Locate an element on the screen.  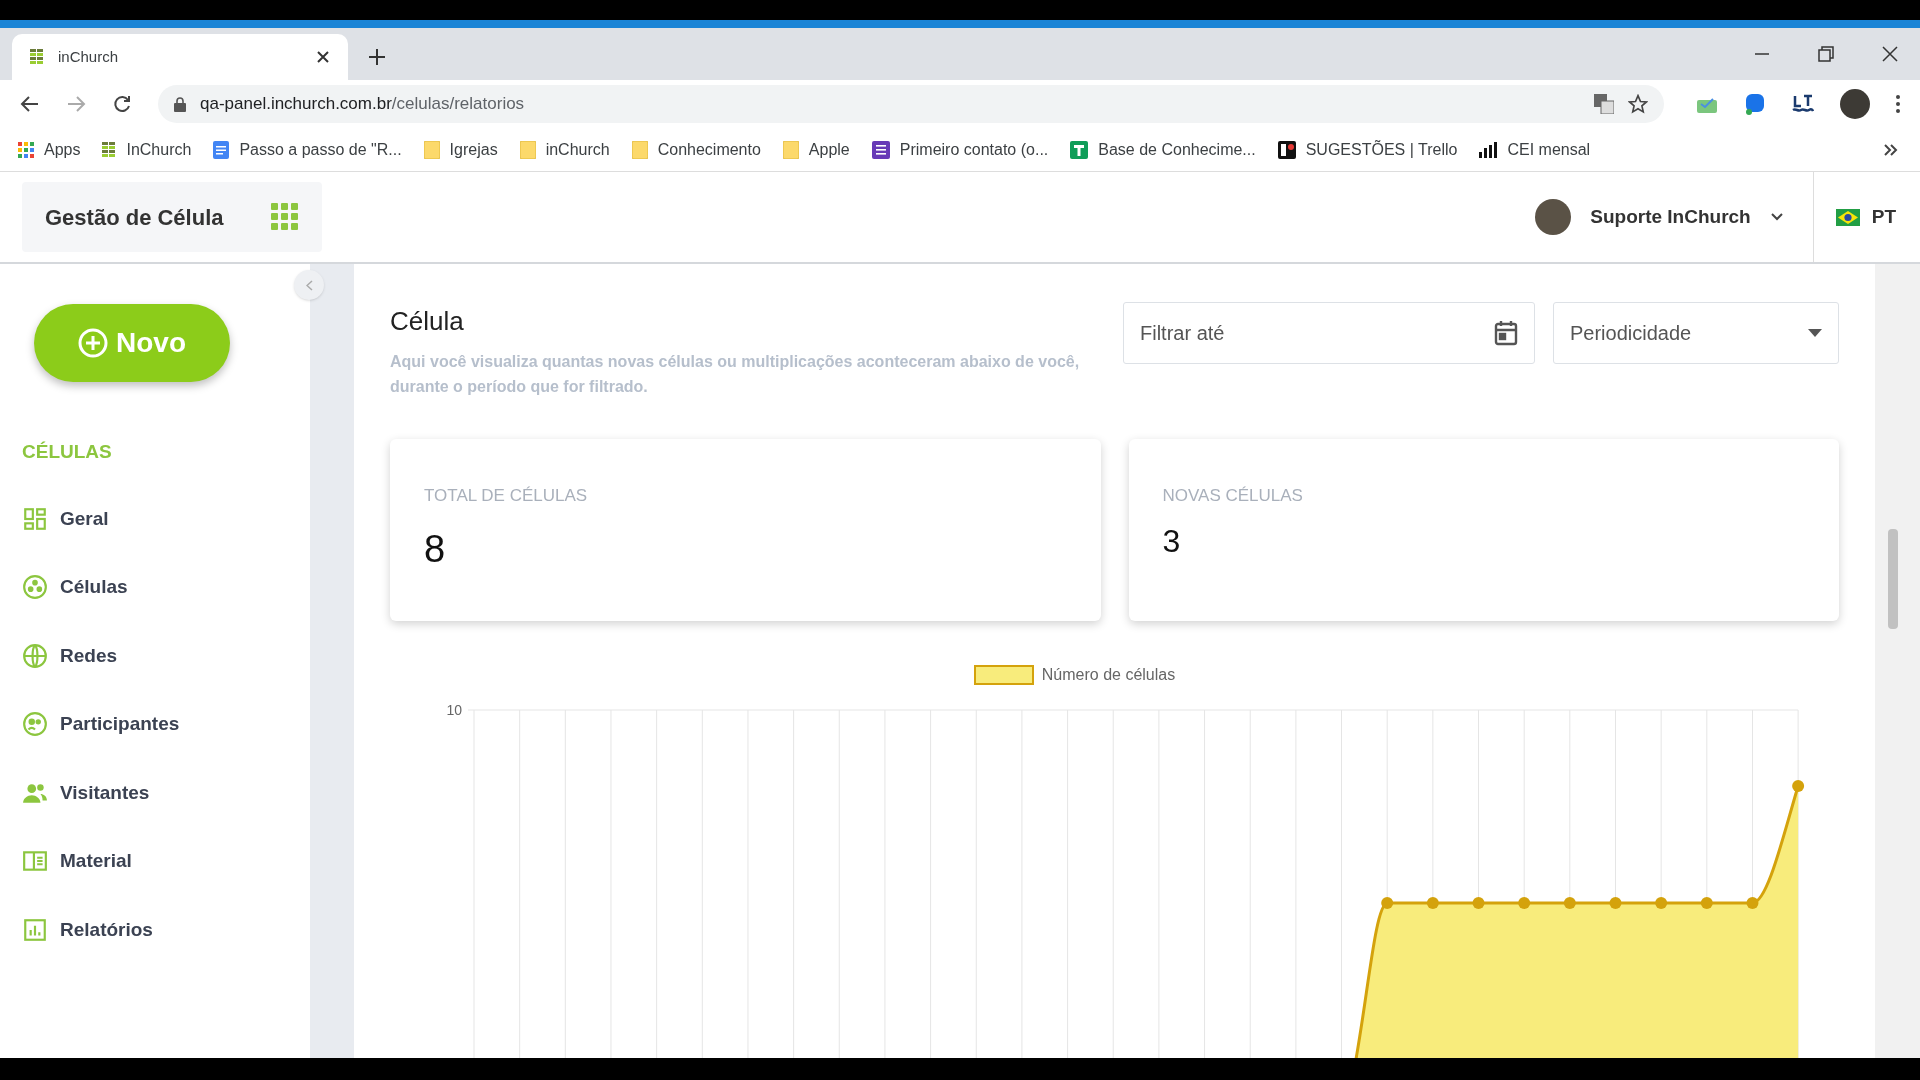
page-title: Célula is located at coordinates (427, 321).